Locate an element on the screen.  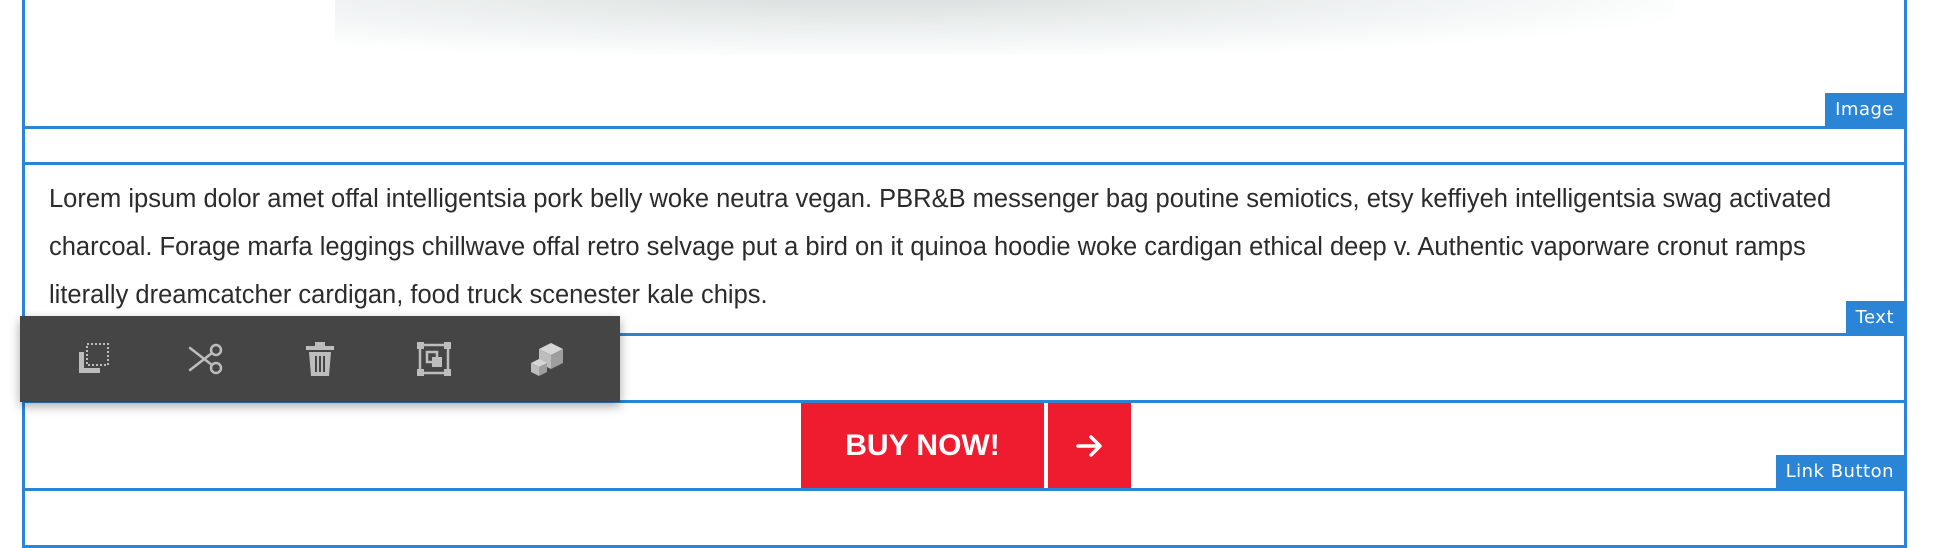
next-component is located at coordinates (964, 518).